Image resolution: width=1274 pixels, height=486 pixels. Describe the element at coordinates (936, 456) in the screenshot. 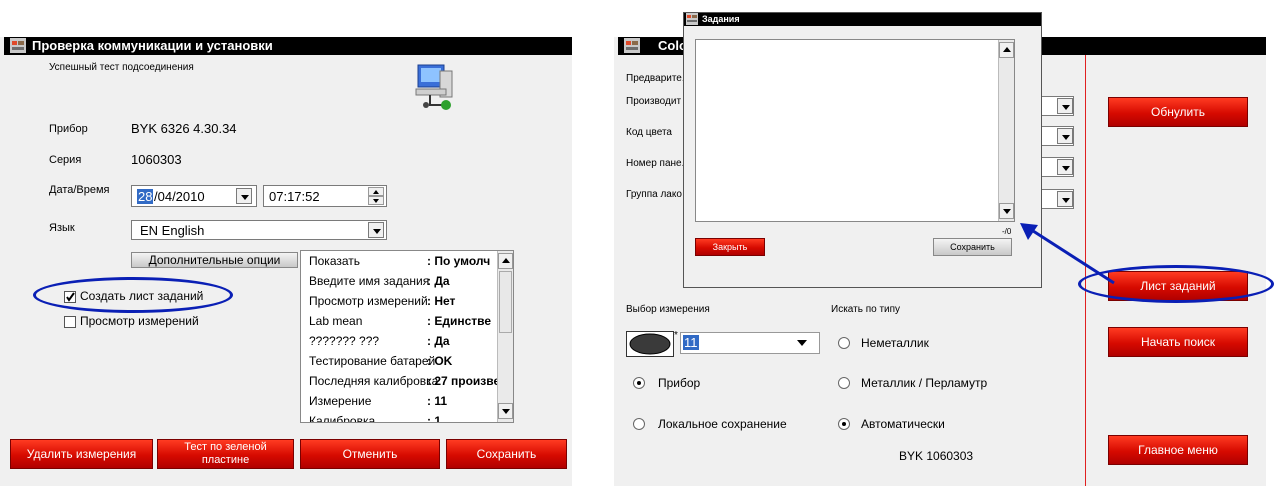

I see `device-serial: BYK 1060303` at that location.